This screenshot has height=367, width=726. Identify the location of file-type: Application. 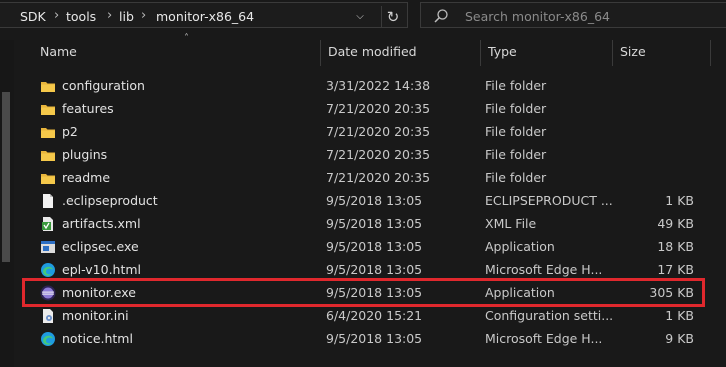
(520, 246).